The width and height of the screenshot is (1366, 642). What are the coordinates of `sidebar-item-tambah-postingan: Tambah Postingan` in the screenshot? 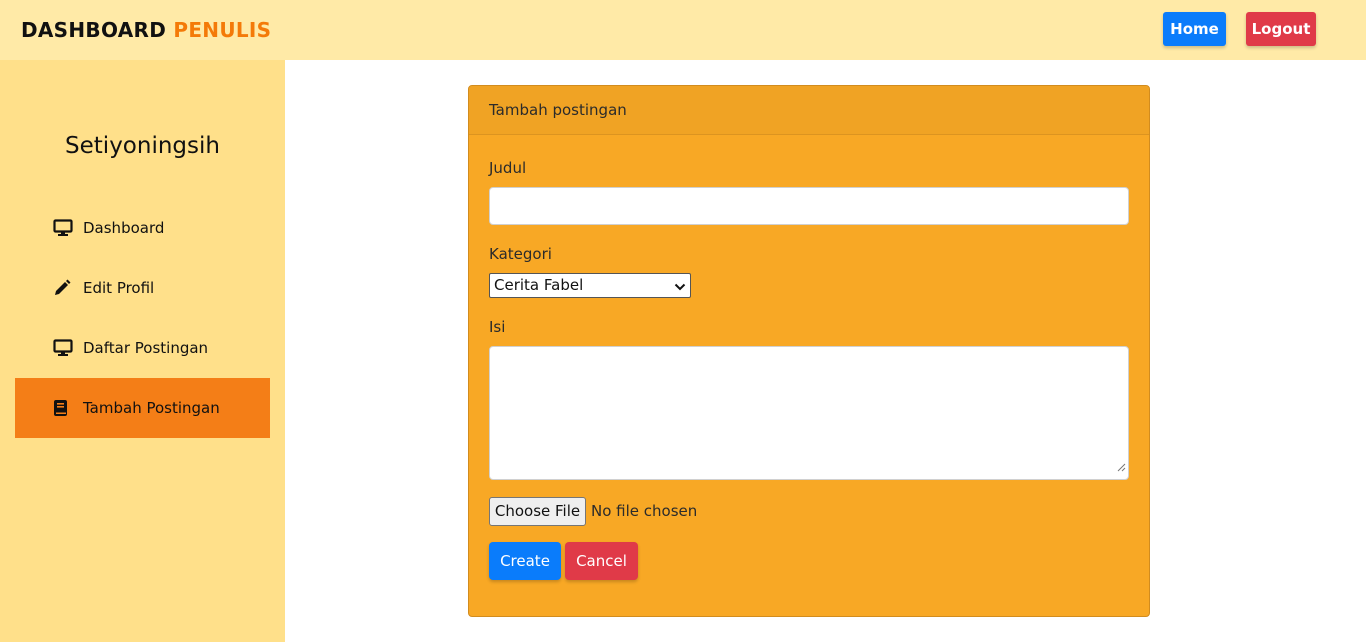 It's located at (142, 408).